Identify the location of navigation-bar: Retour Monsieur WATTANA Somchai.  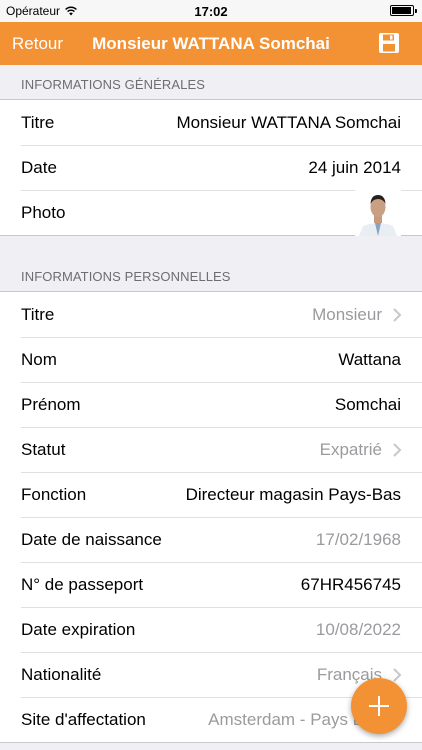
(211, 43).